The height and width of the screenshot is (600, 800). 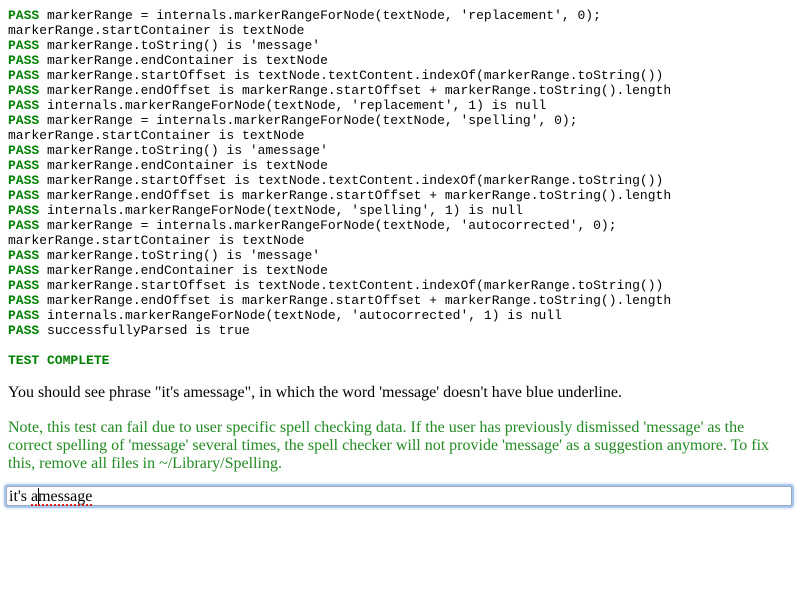 What do you see at coordinates (144, 330) in the screenshot?
I see `log-line-text: successfullyParsed is true` at bounding box center [144, 330].